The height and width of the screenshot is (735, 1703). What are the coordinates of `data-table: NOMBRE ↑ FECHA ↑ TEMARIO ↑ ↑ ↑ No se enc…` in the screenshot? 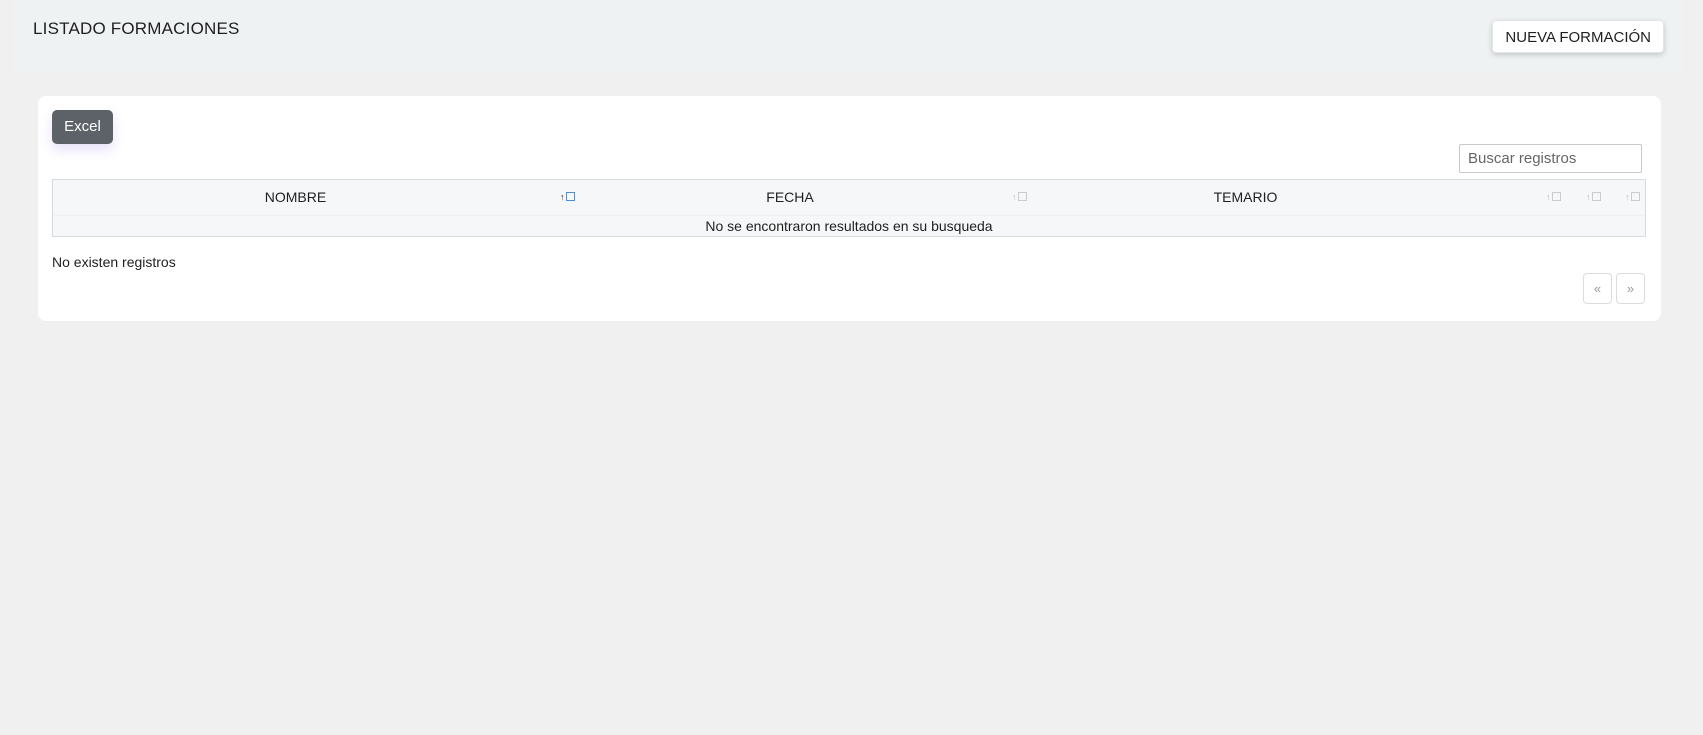 It's located at (849, 208).